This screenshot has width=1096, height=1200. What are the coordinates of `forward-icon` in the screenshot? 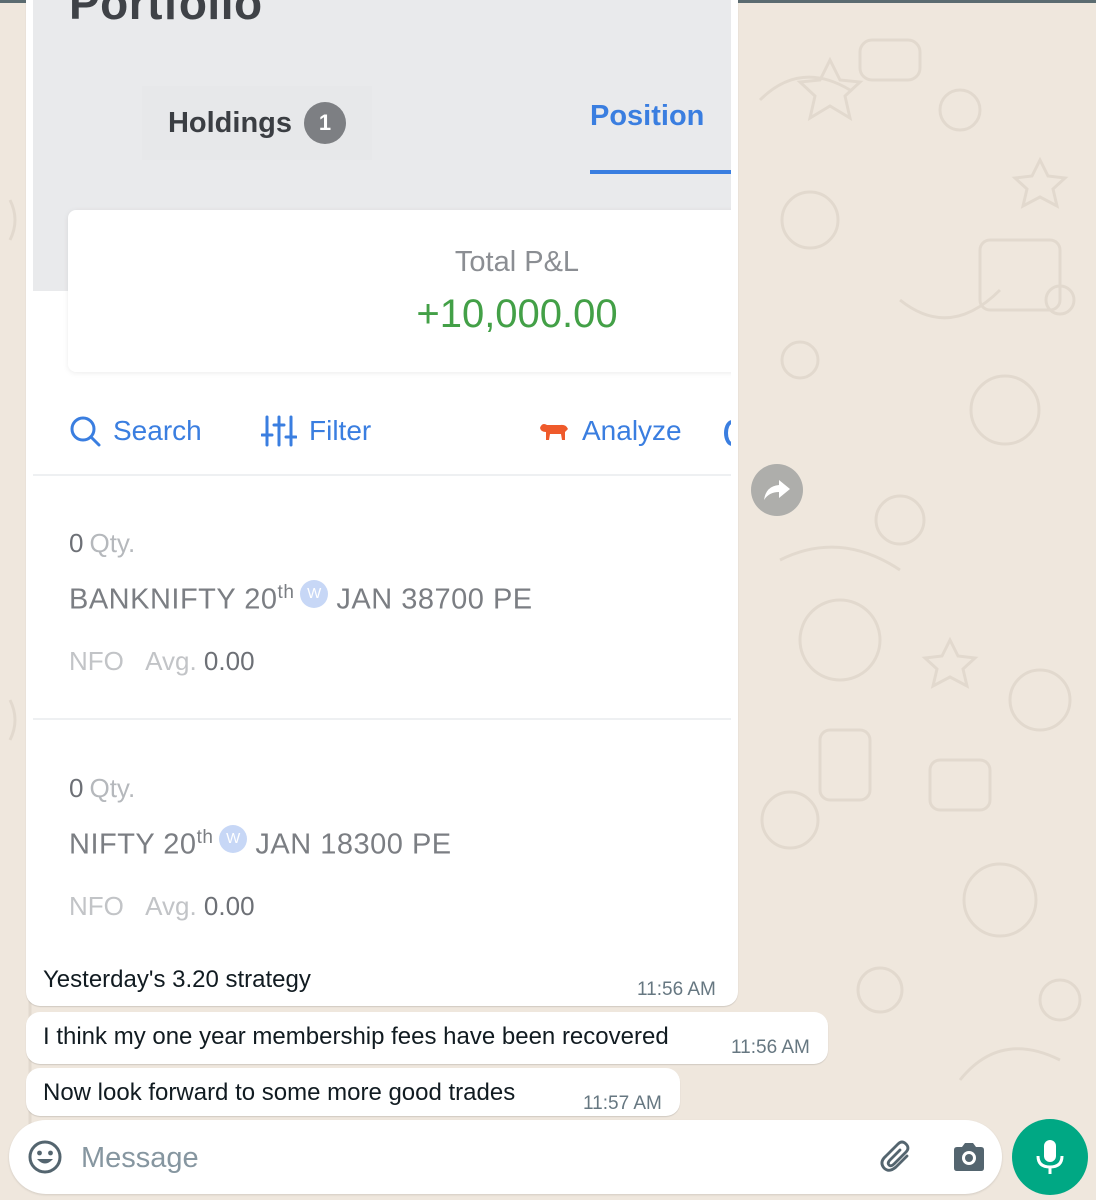 It's located at (777, 490).